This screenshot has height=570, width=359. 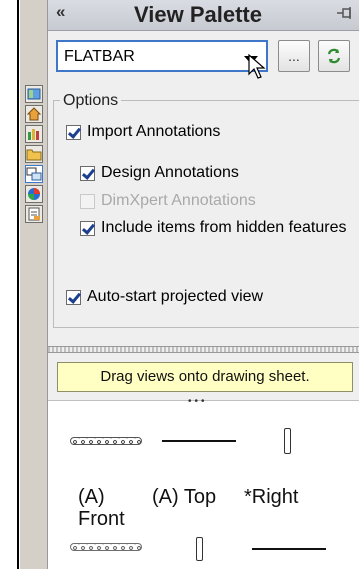 What do you see at coordinates (99, 56) in the screenshot?
I see `document-select-value: FLATBAR` at bounding box center [99, 56].